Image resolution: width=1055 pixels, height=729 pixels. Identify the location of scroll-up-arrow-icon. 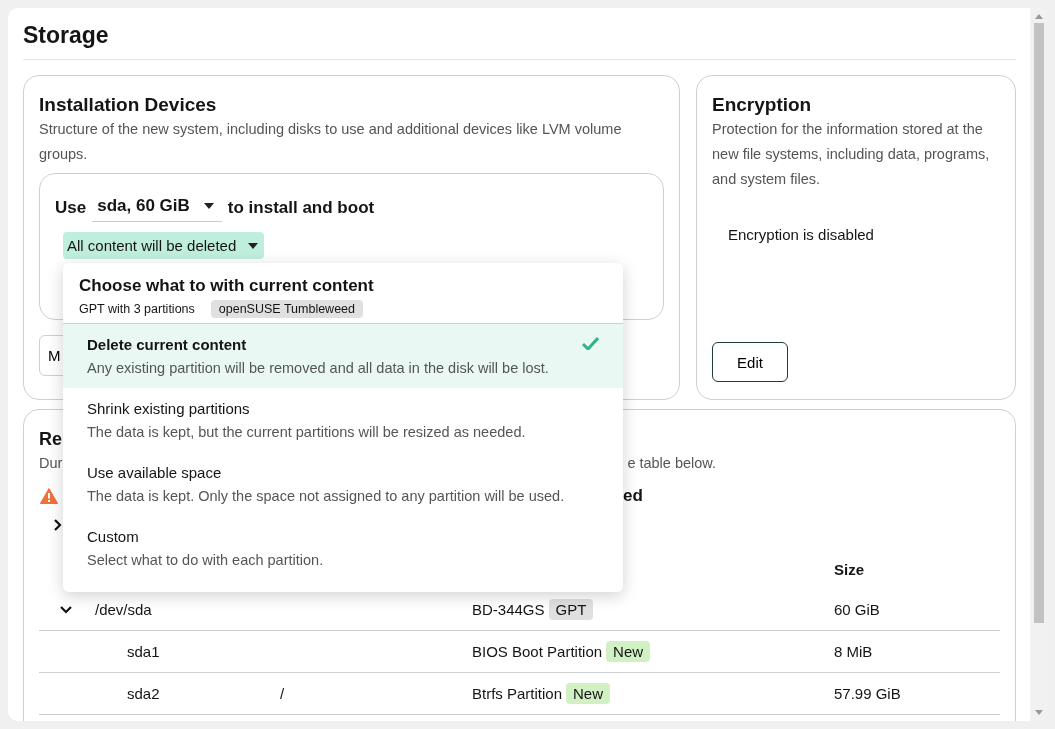
(1038, 16).